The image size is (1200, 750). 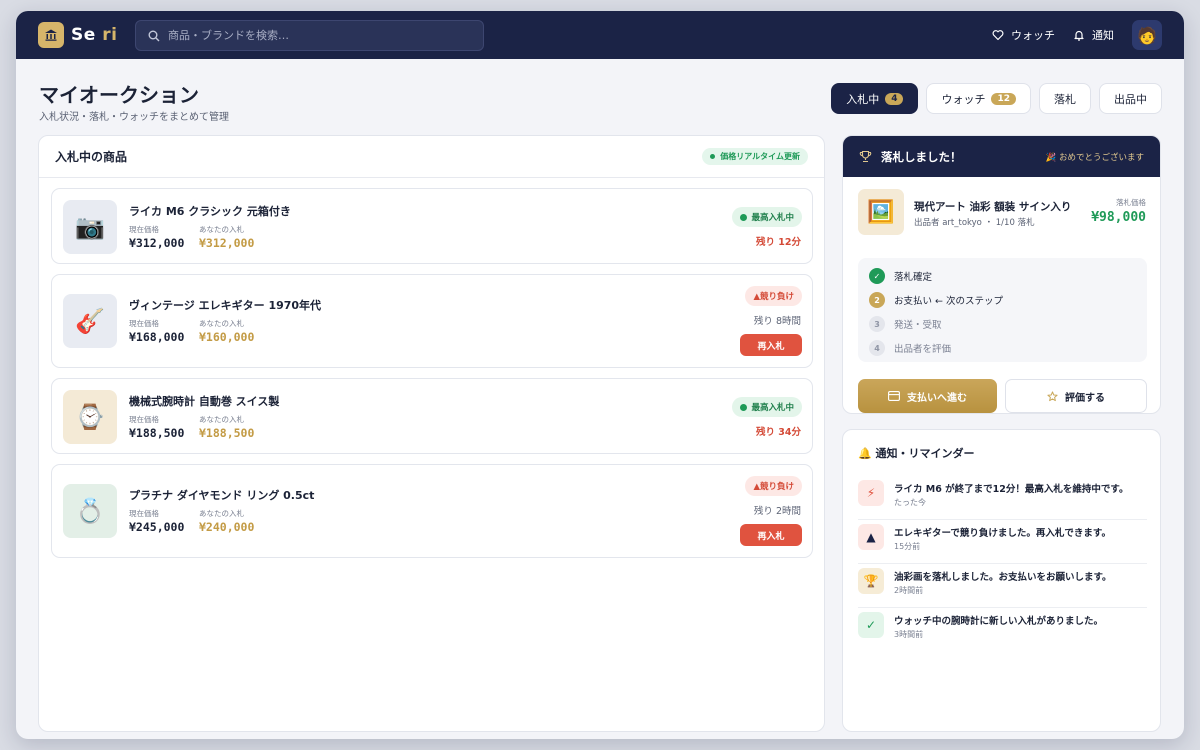 What do you see at coordinates (927, 396) in the screenshot?
I see `pay-button: 支払いへ進む` at bounding box center [927, 396].